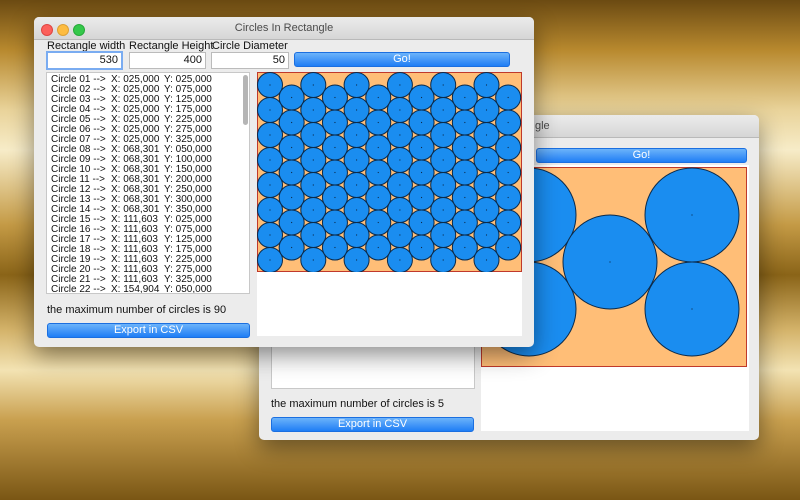  What do you see at coordinates (542, 126) in the screenshot?
I see `back-window-title: gle` at bounding box center [542, 126].